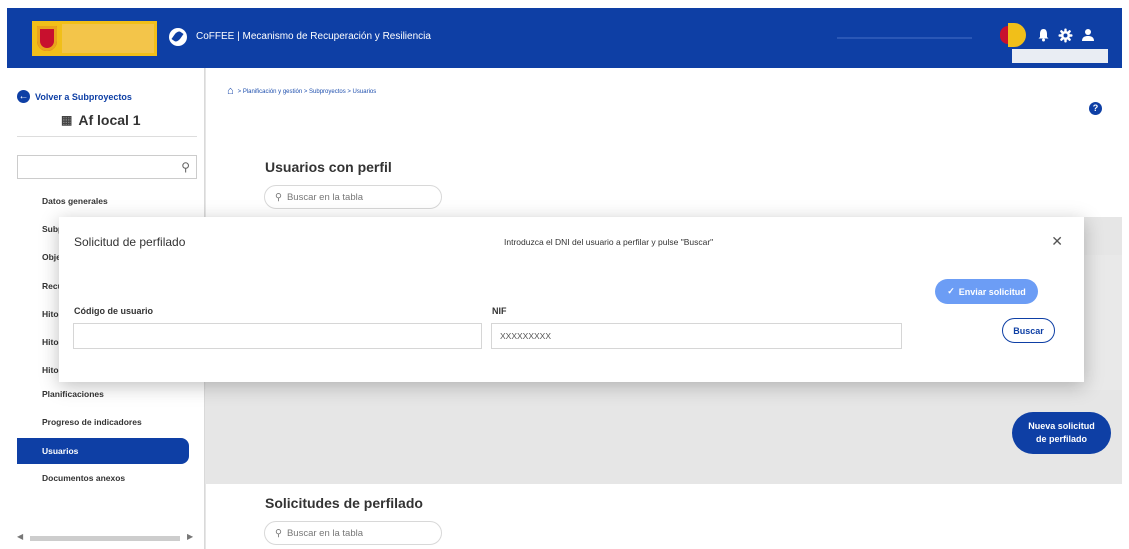 Image resolution: width=1129 pixels, height=549 pixels. I want to click on requests-table-search: ⚲ Buscar en la tabla, so click(353, 533).